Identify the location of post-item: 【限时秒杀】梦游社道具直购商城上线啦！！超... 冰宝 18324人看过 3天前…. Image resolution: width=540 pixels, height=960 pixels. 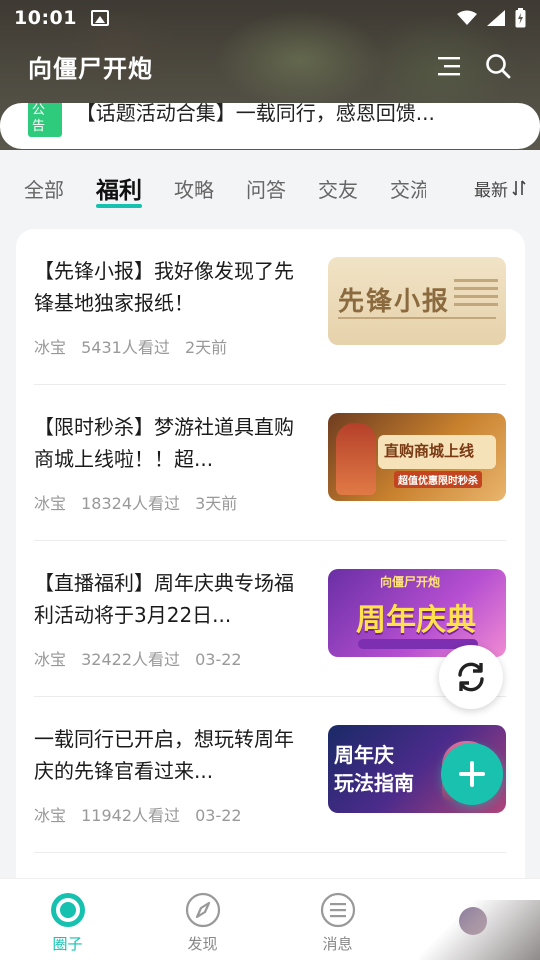
(270, 463).